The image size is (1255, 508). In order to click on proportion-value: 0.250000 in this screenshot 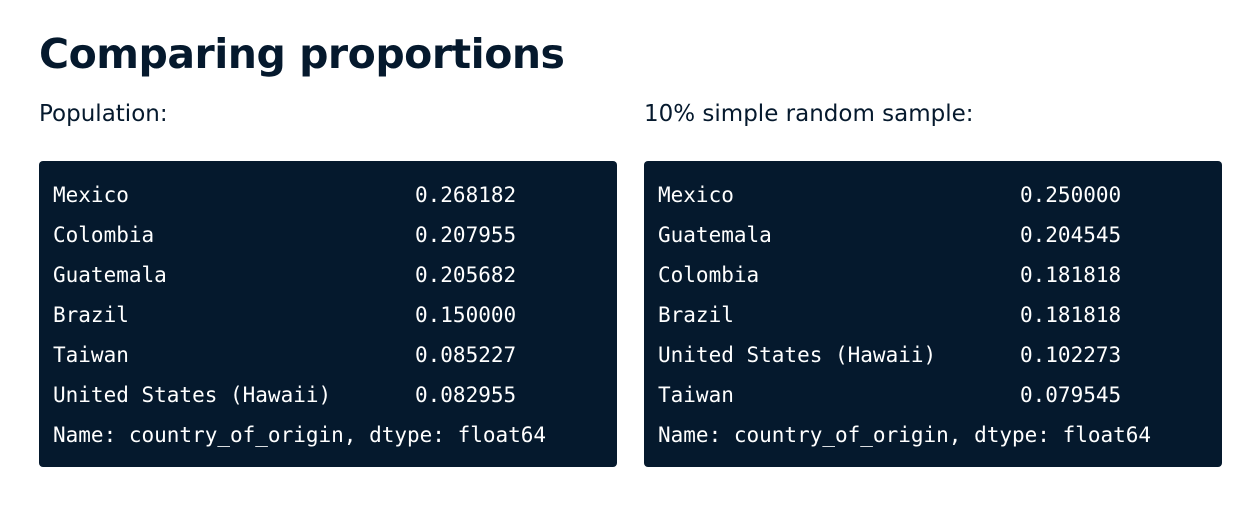, I will do `click(1071, 195)`.